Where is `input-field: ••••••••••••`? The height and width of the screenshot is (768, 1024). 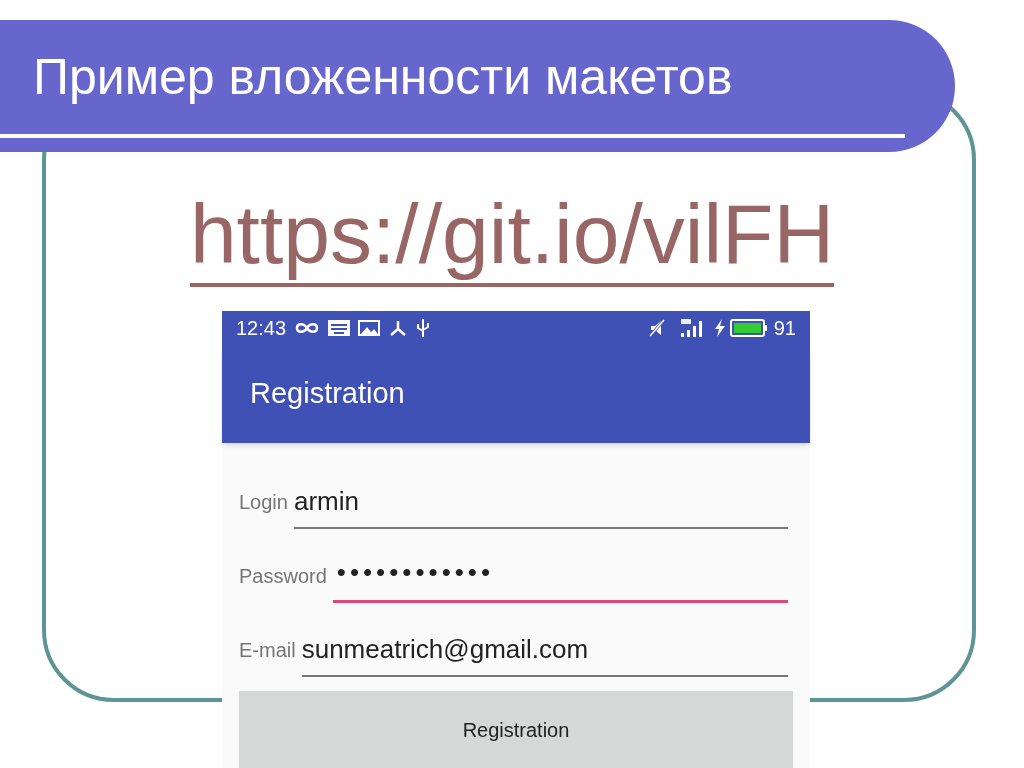
input-field: •••••••••••• is located at coordinates (560, 578).